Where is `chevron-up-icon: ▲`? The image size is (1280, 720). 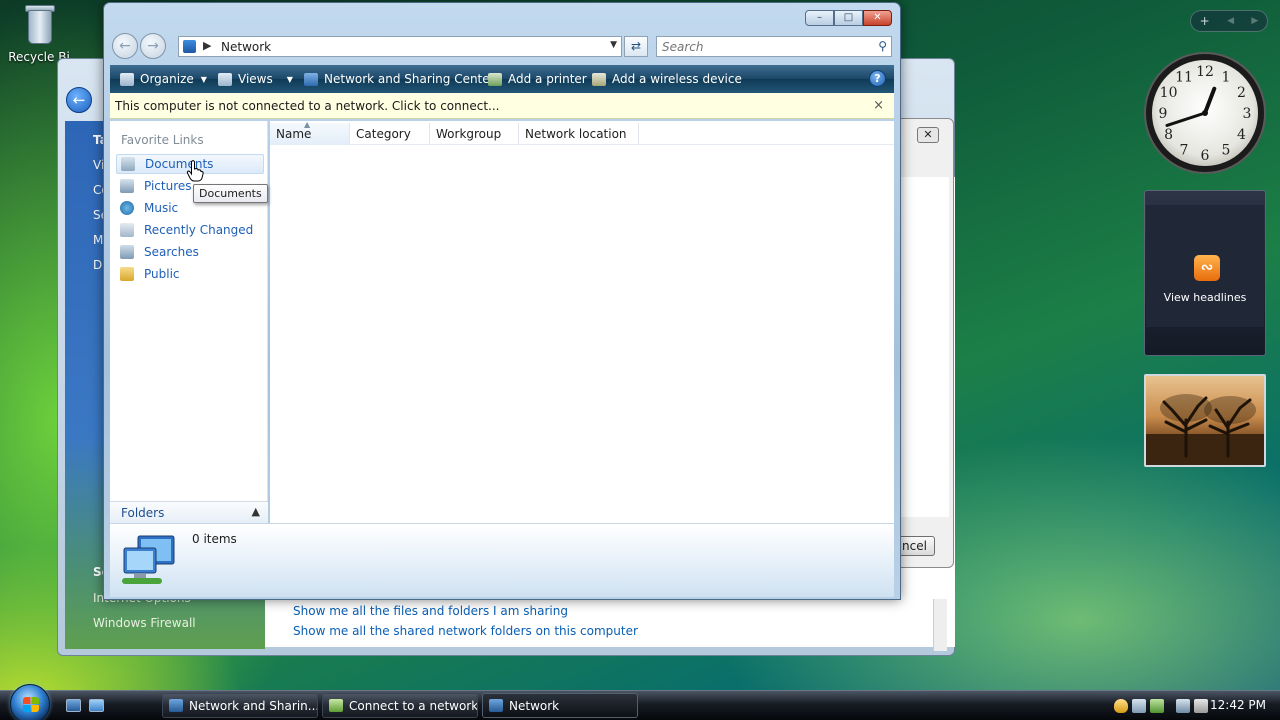 chevron-up-icon: ▲ is located at coordinates (255, 511).